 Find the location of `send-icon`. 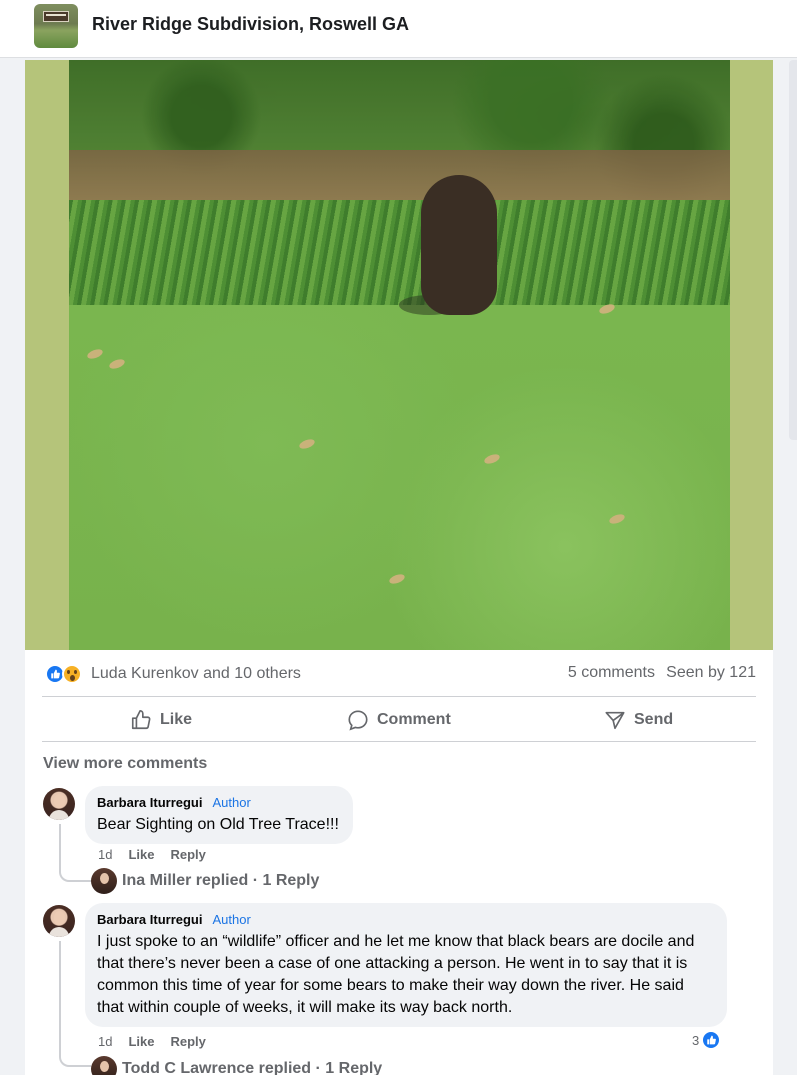

send-icon is located at coordinates (615, 720).